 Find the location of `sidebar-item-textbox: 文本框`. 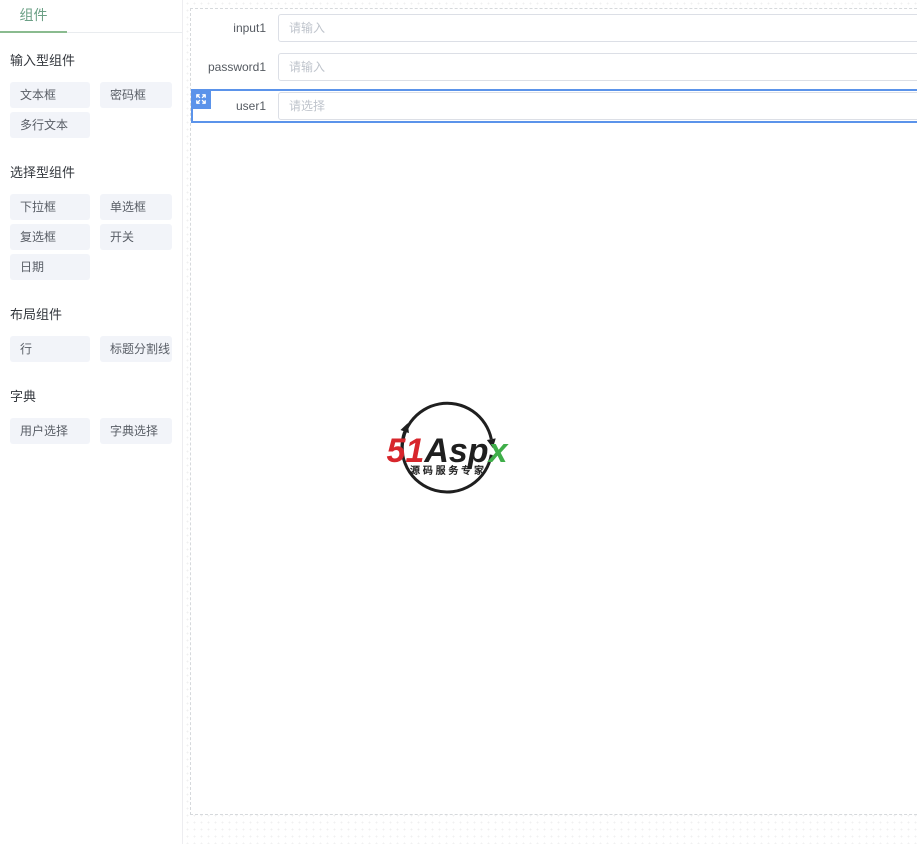

sidebar-item-textbox: 文本框 is located at coordinates (50, 95).